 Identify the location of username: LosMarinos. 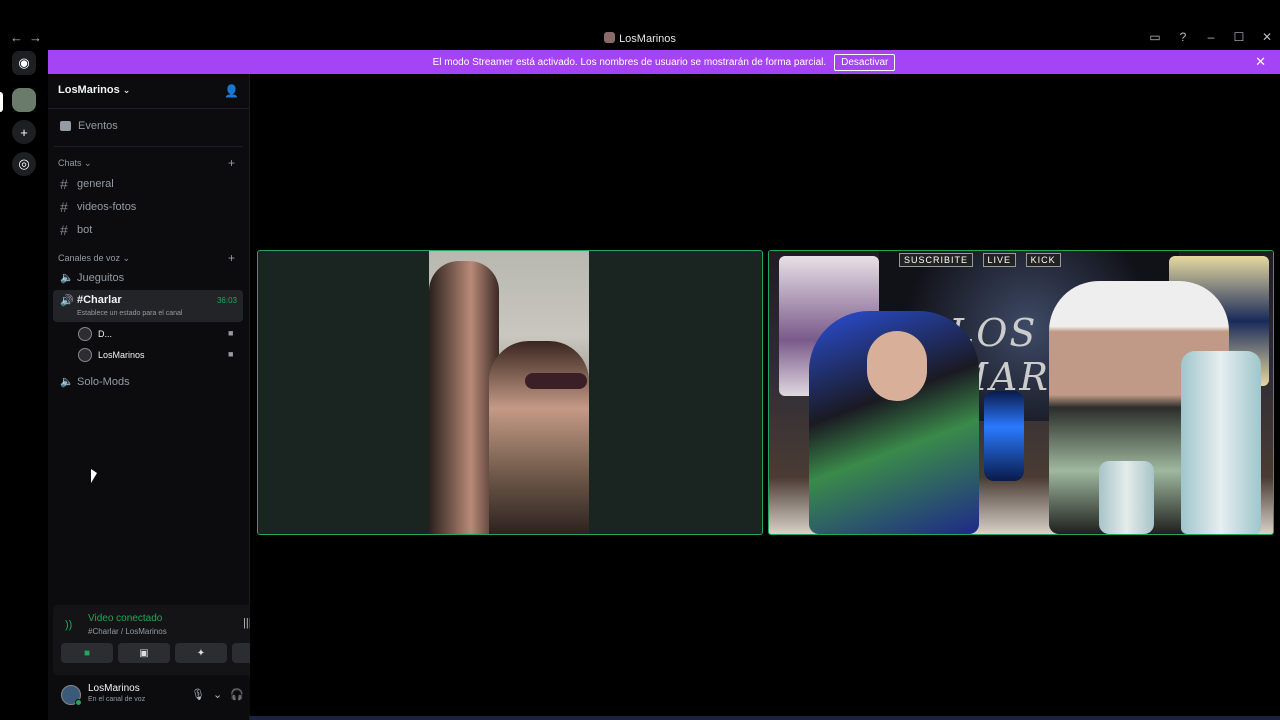
(114, 688).